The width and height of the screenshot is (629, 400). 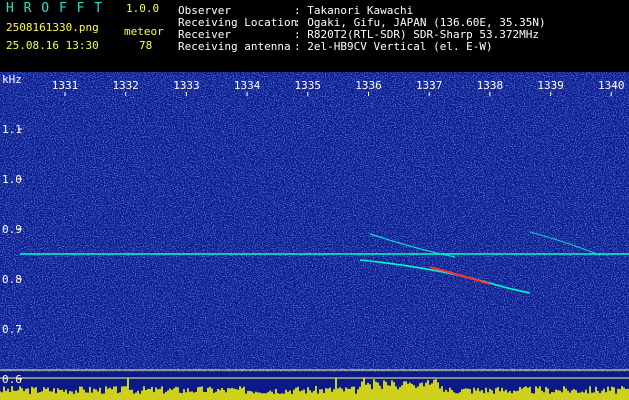 What do you see at coordinates (611, 85) in the screenshot?
I see `x-tick-label: 1340` at bounding box center [611, 85].